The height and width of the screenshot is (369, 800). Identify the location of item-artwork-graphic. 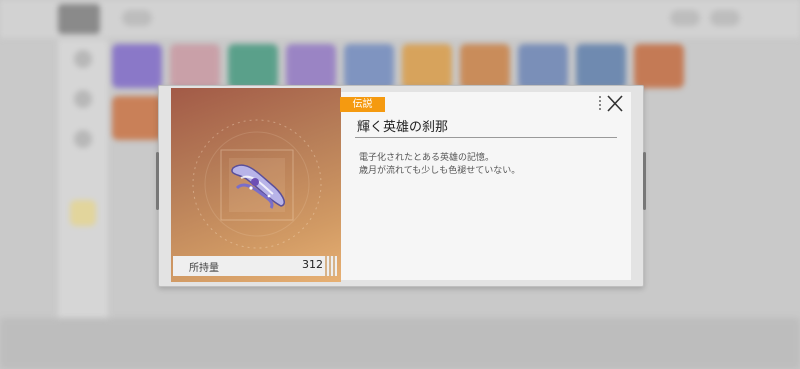
(257, 184).